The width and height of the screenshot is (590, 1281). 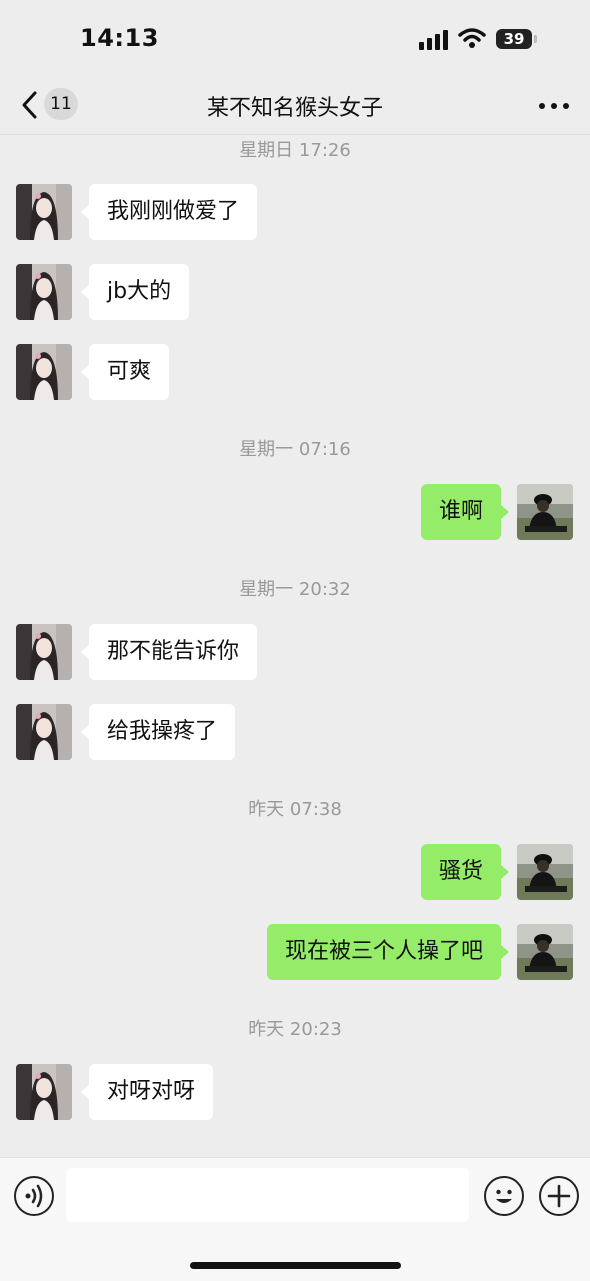 What do you see at coordinates (472, 40) in the screenshot?
I see `wifi-icon` at bounding box center [472, 40].